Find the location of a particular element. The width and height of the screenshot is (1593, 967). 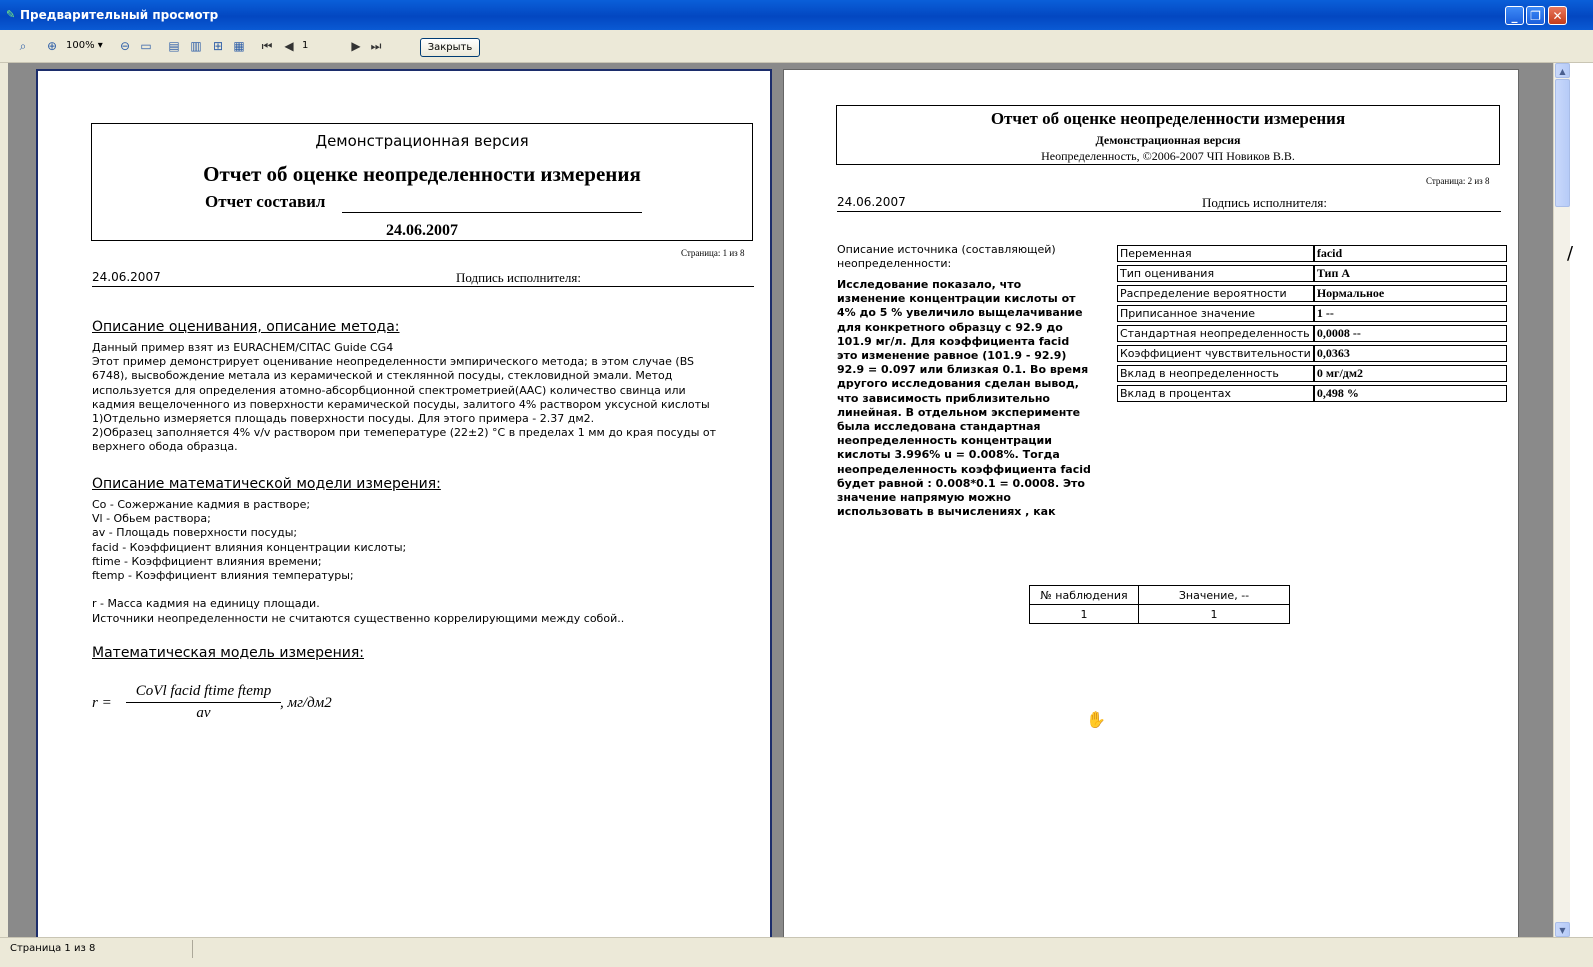

table-row: Переменная facid is located at coordinates (1312, 253).